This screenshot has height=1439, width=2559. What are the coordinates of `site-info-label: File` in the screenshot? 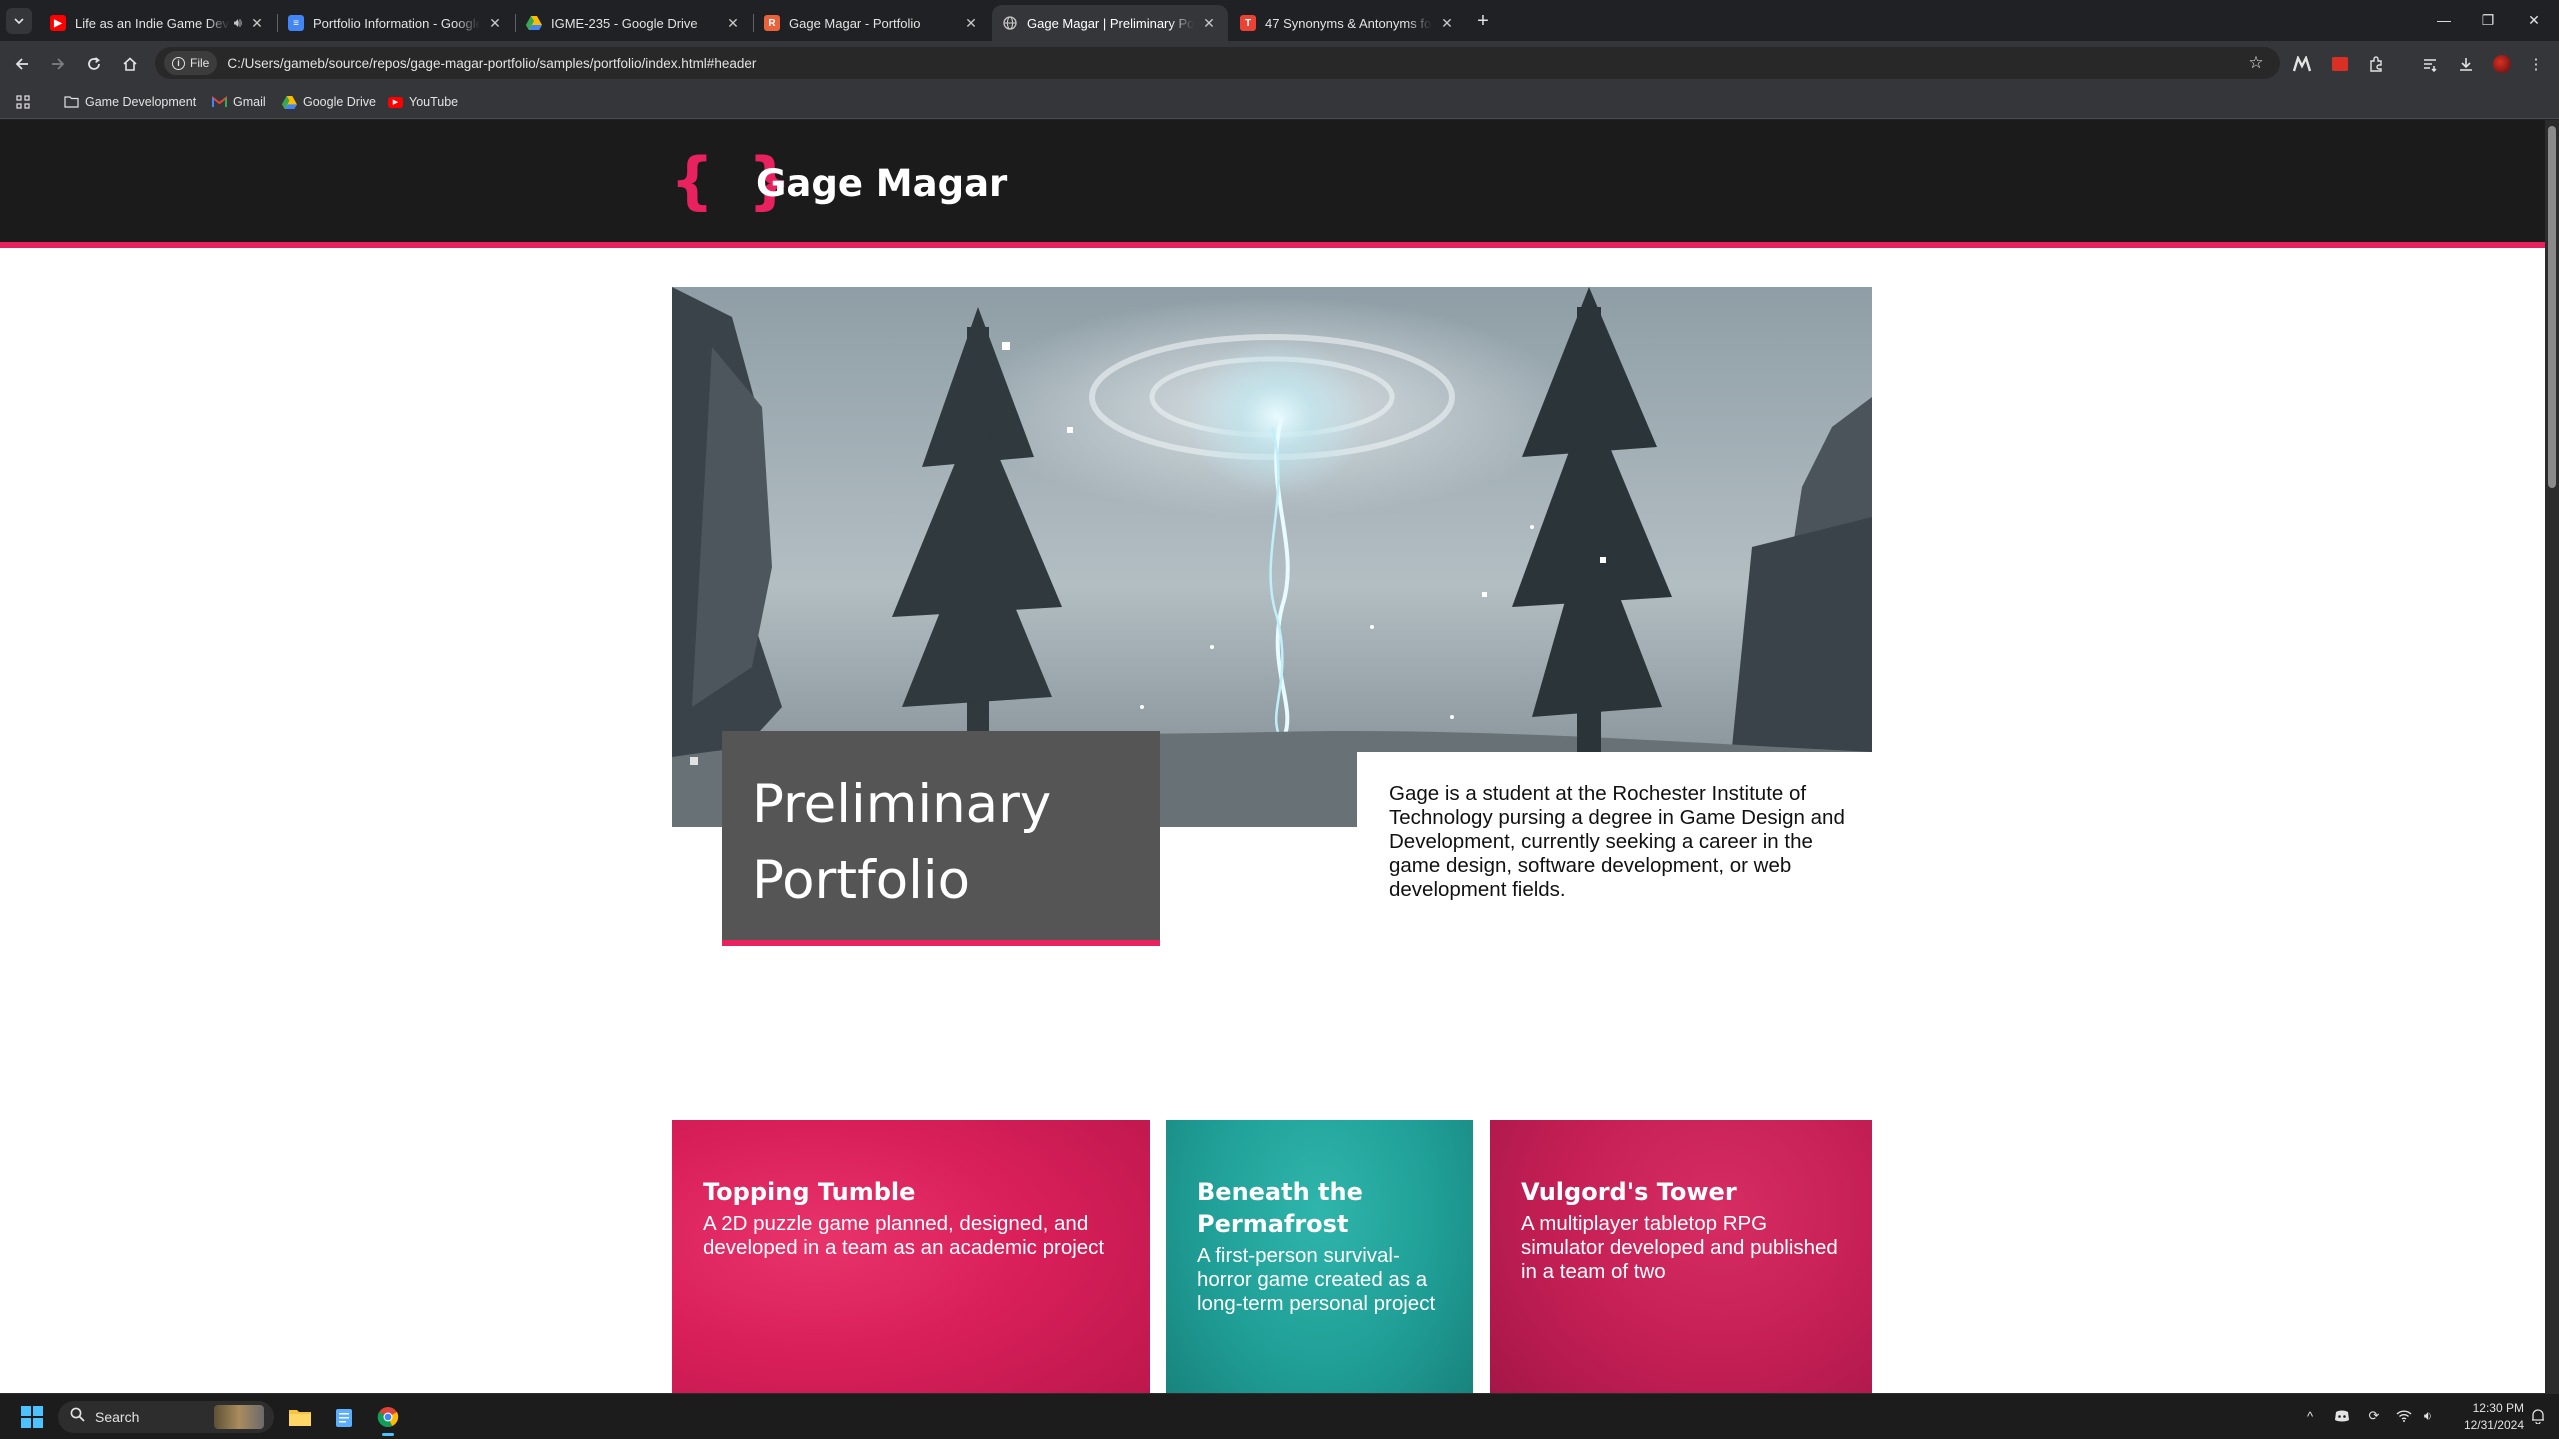 It's located at (200, 63).